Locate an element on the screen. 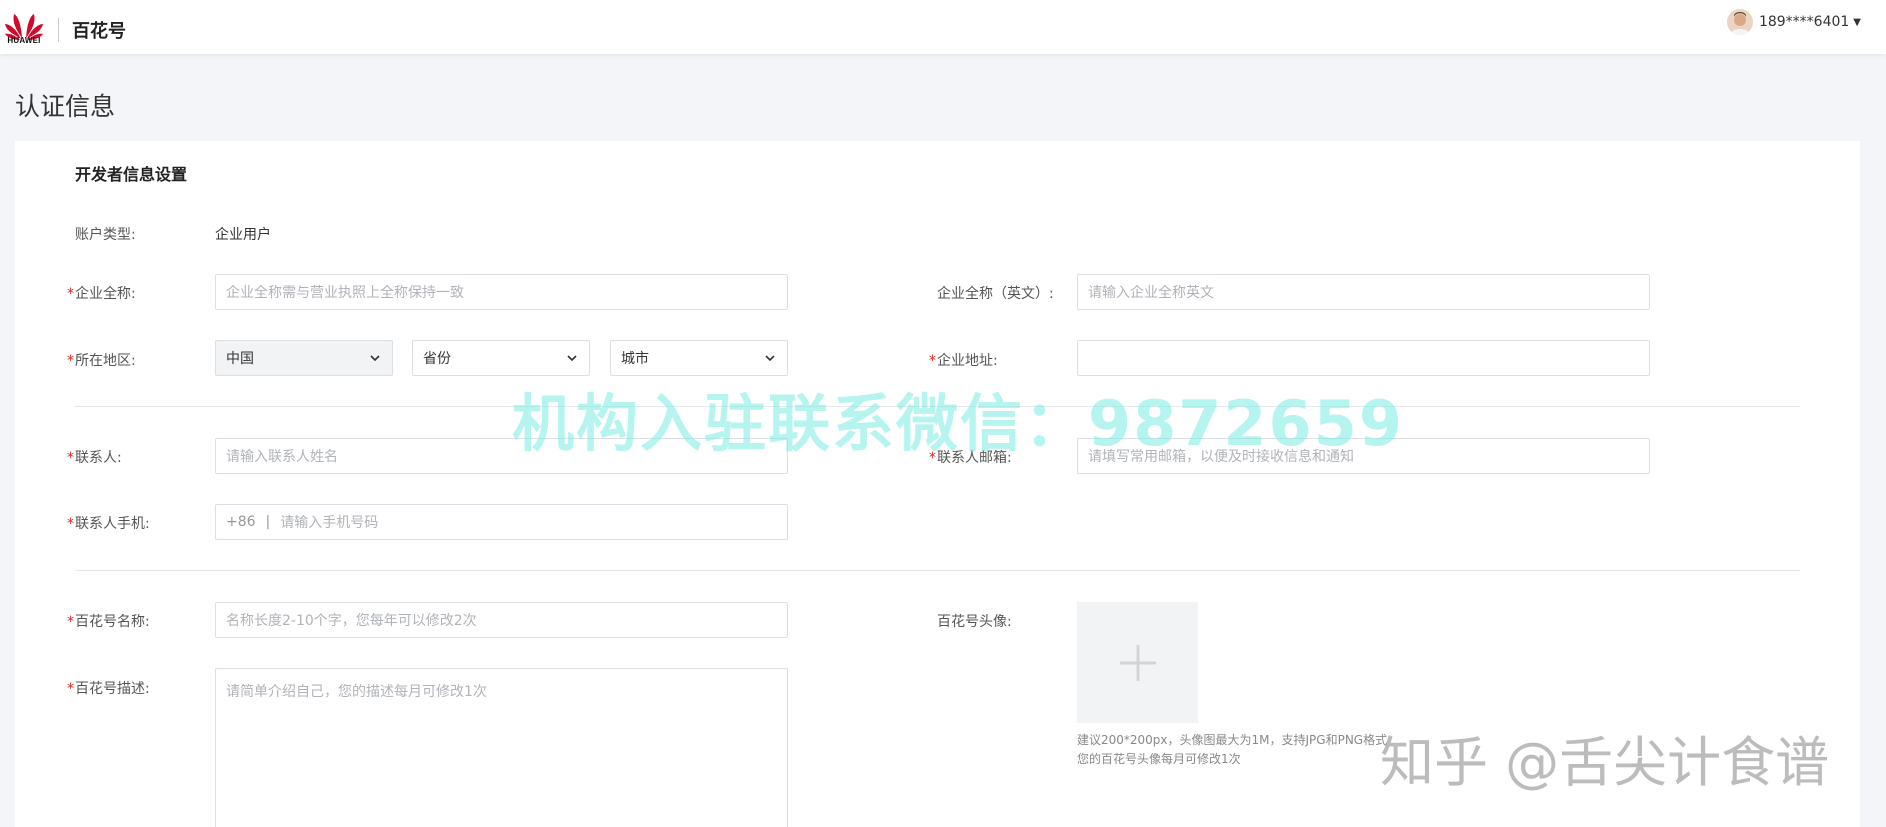 Image resolution: width=1886 pixels, height=827 pixels. account-avatar-label: 百花号头像: is located at coordinates (974, 622).